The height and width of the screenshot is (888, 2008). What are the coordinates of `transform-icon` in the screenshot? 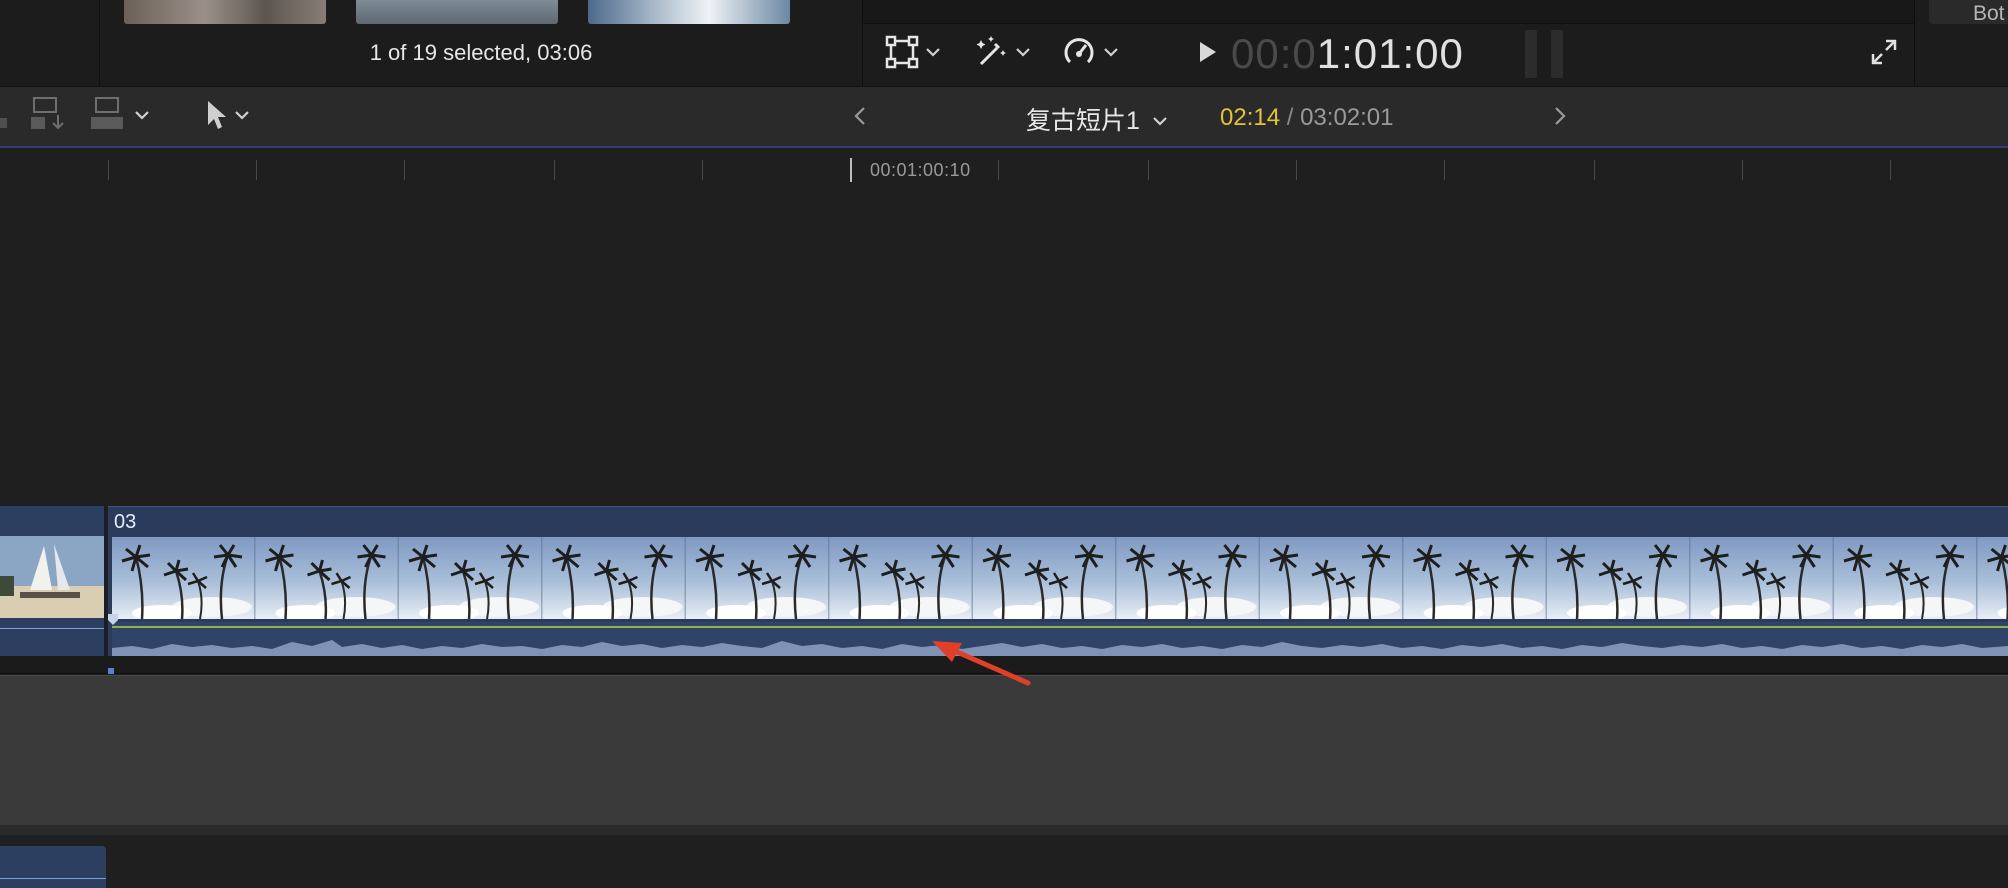 It's located at (902, 54).